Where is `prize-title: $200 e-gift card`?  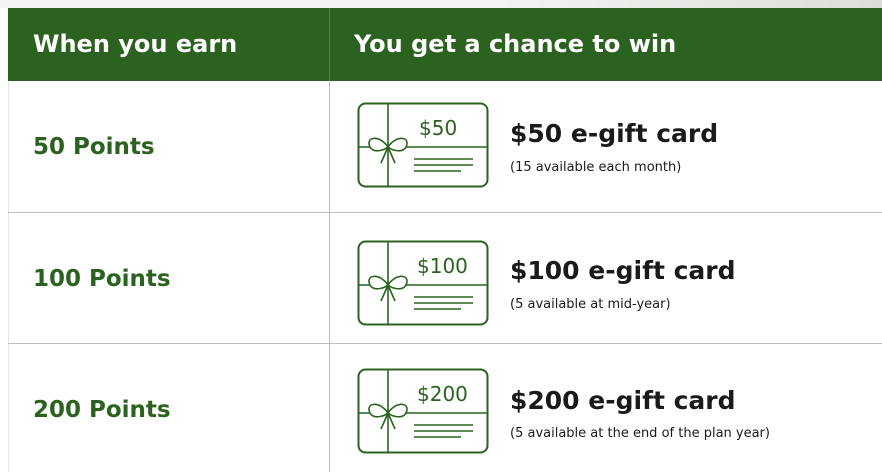
prize-title: $200 e-gift card is located at coordinates (623, 400).